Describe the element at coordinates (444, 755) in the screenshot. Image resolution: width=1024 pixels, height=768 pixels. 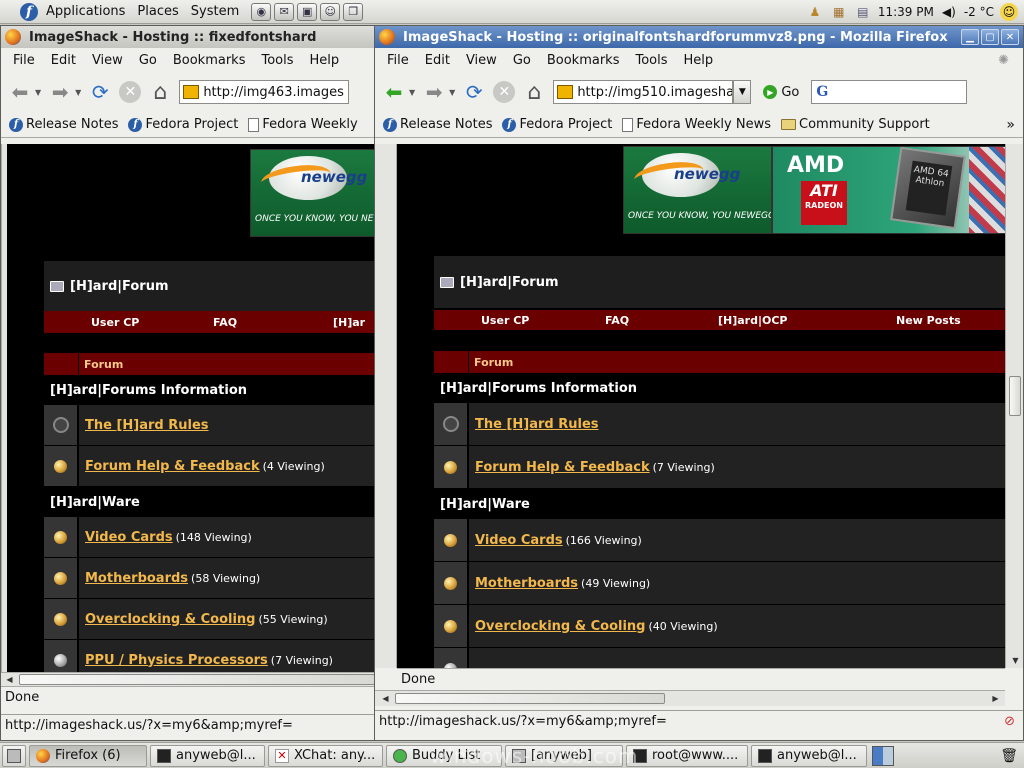
I see `task-buddy-list: Buddy List` at that location.